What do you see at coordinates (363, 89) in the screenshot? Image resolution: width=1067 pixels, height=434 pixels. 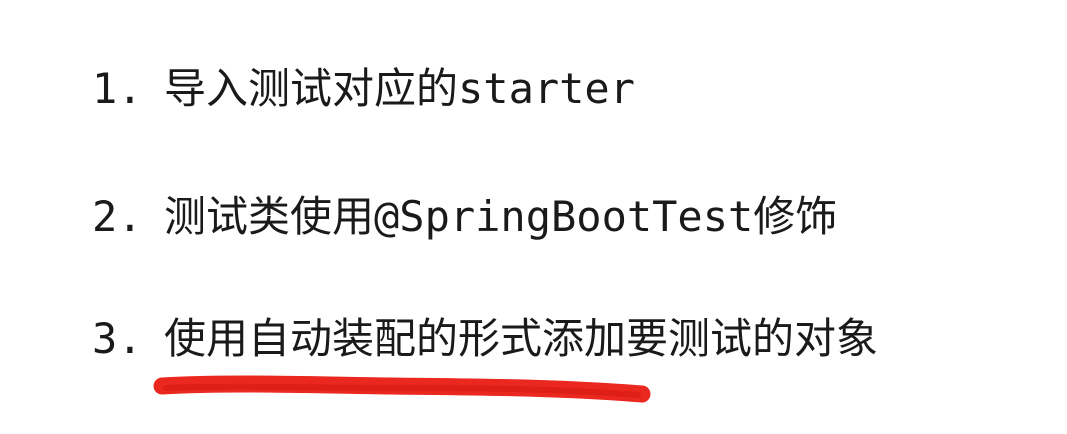 I see `list-item: 1. 导入测试对应的starter` at bounding box center [363, 89].